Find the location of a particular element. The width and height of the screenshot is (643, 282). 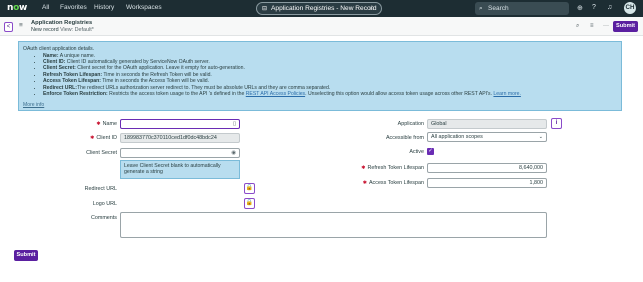

comments-textarea is located at coordinates (333, 225).